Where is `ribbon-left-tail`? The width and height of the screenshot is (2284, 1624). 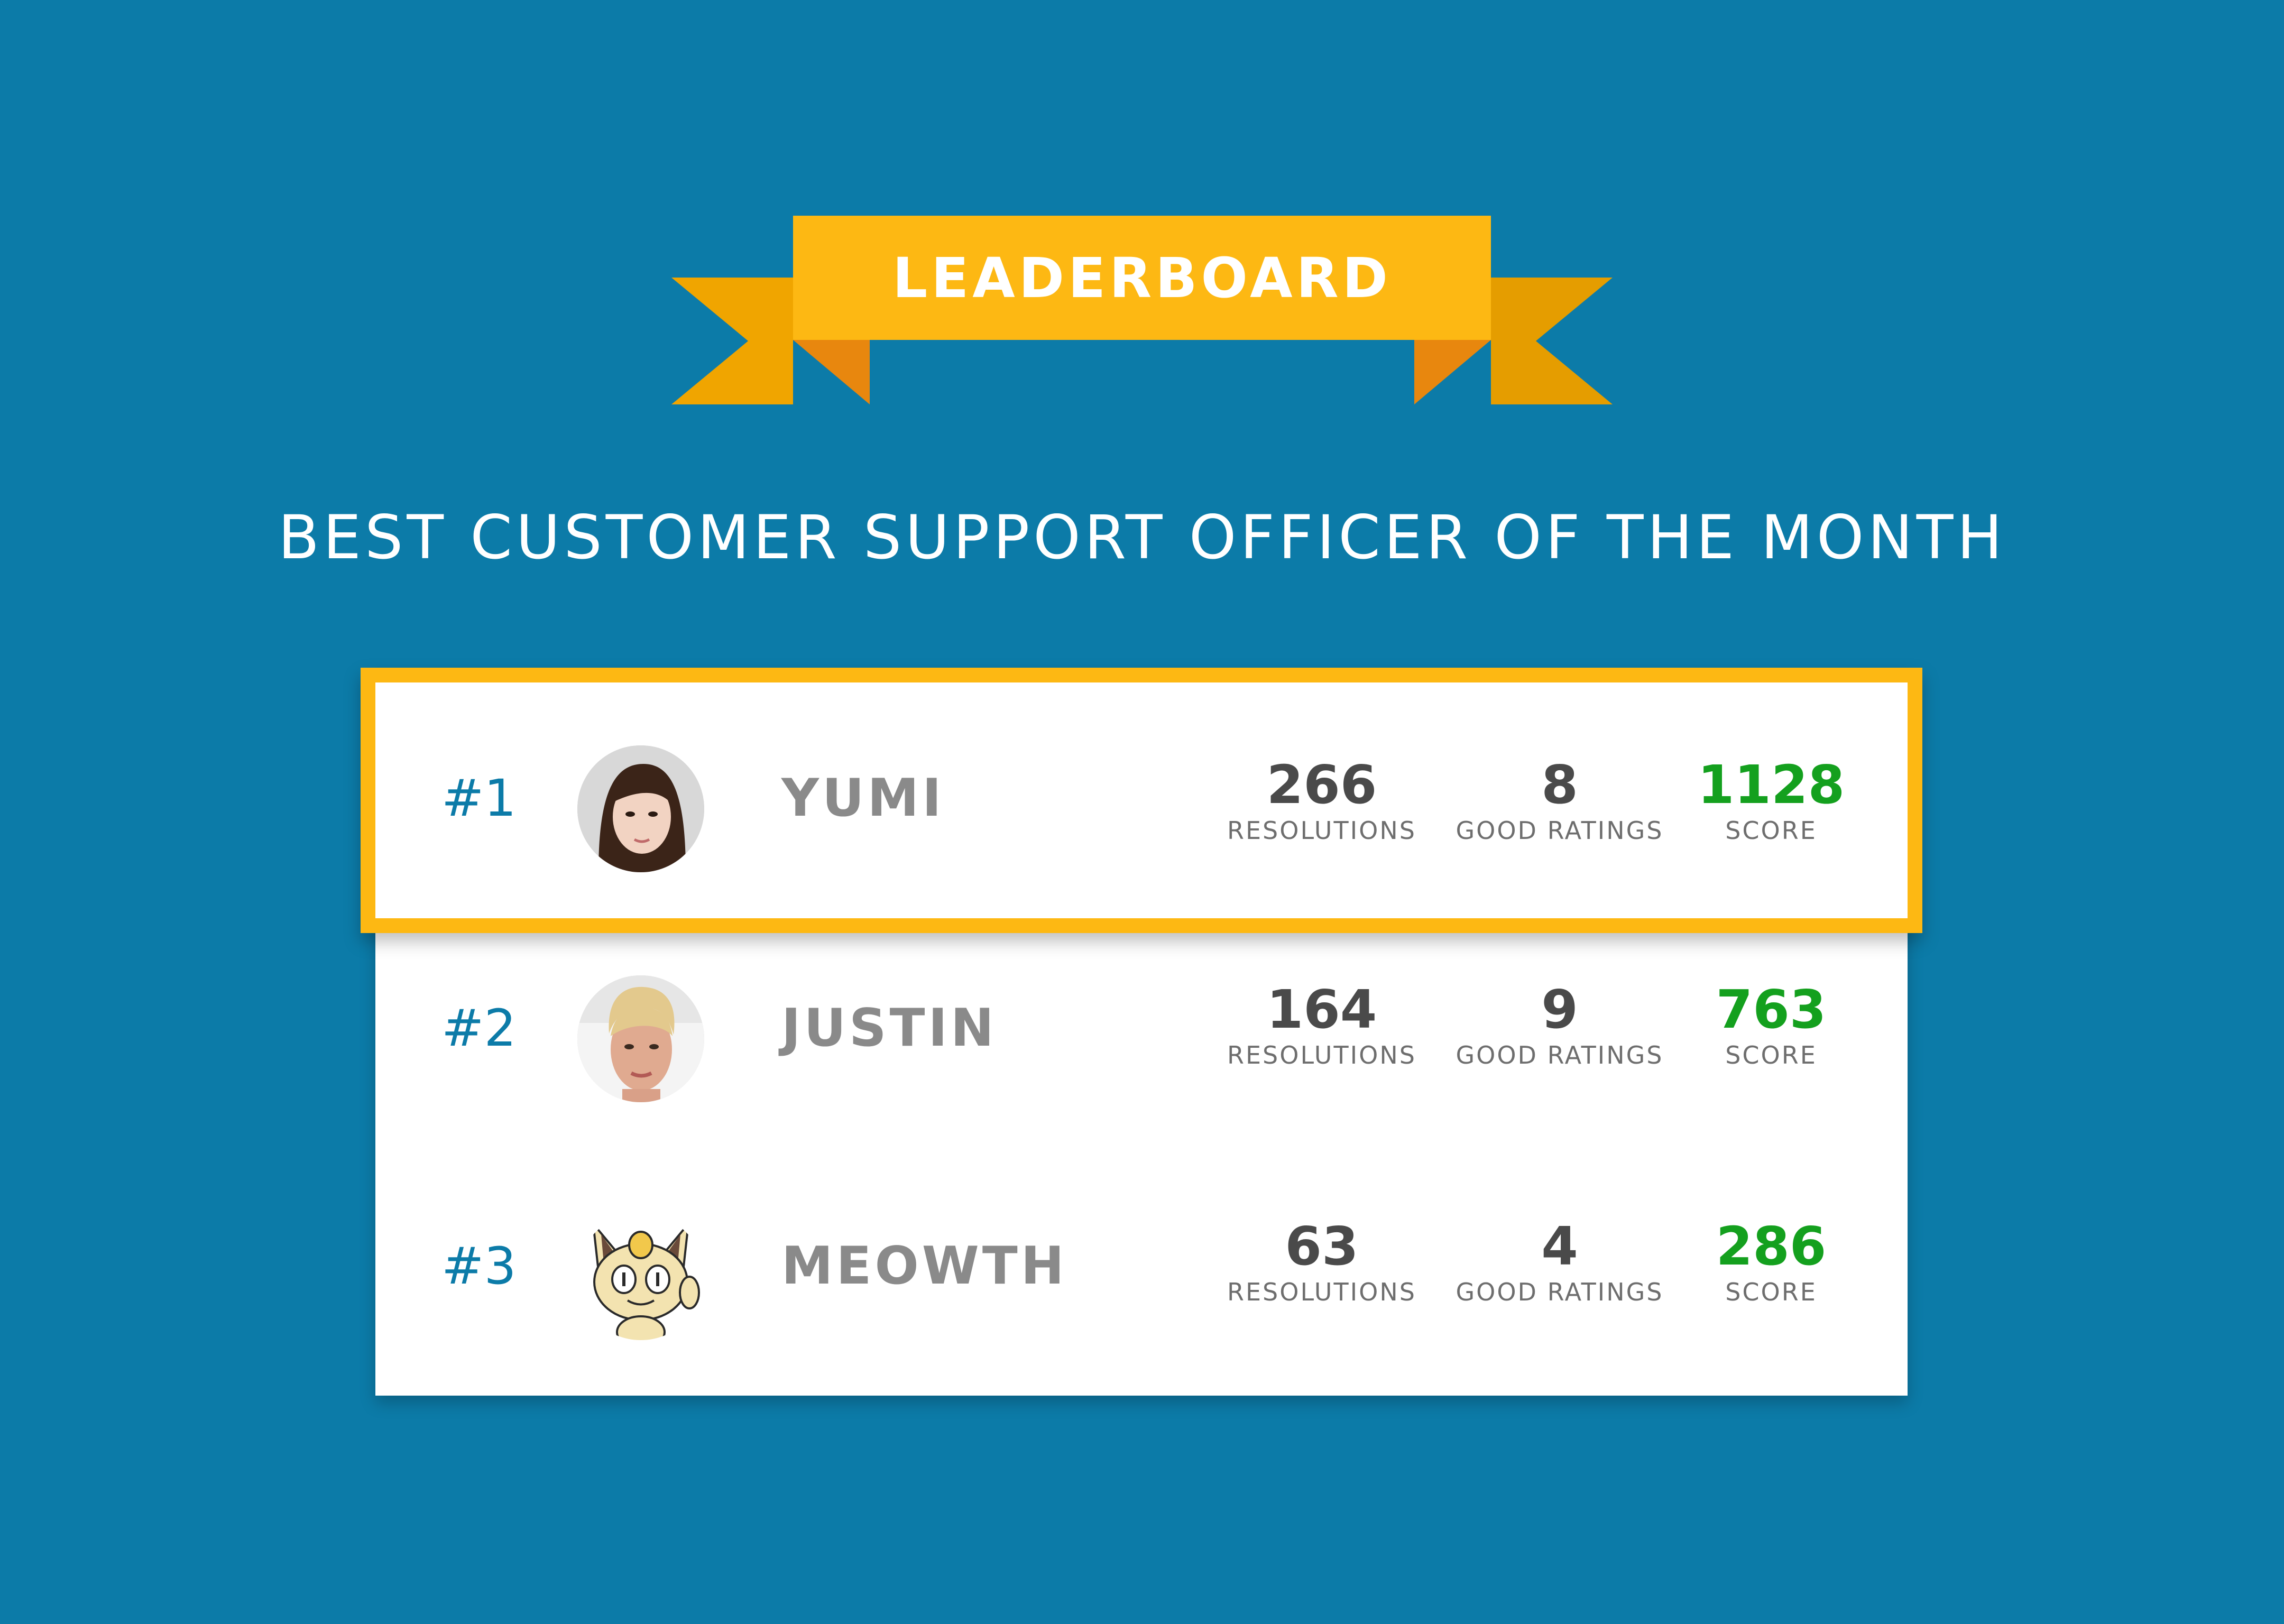
ribbon-left-tail is located at coordinates (732, 341).